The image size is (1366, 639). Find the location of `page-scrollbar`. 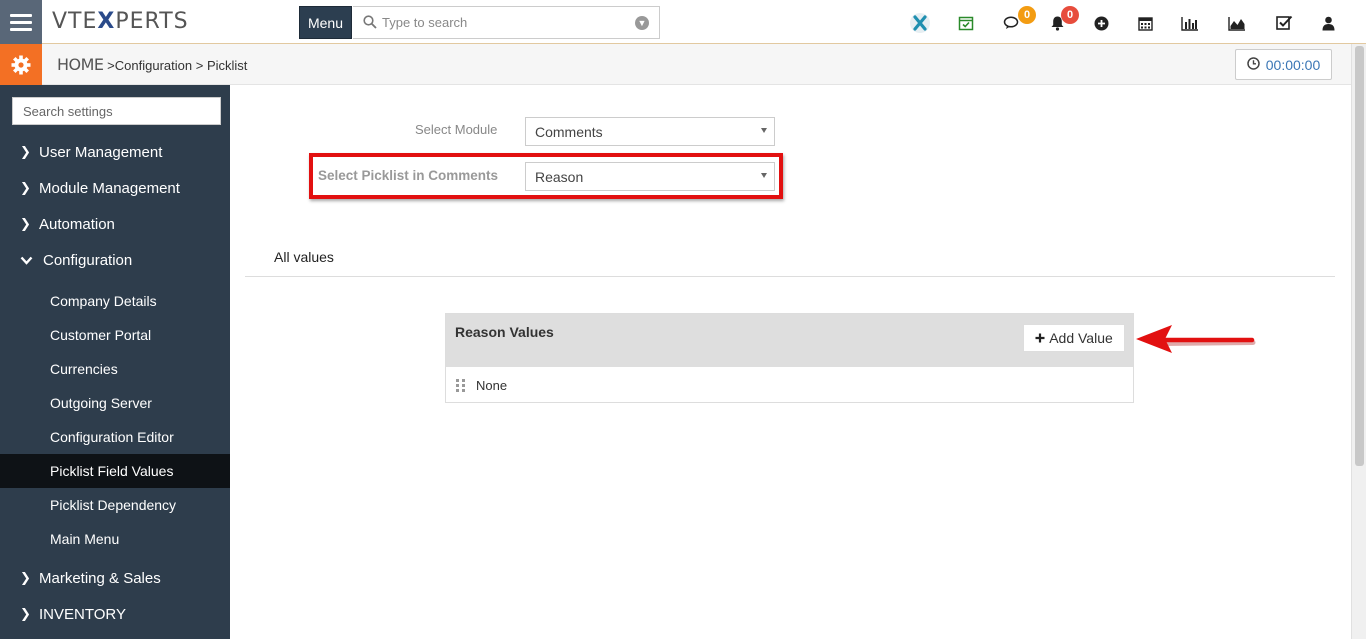

page-scrollbar is located at coordinates (1358, 341).